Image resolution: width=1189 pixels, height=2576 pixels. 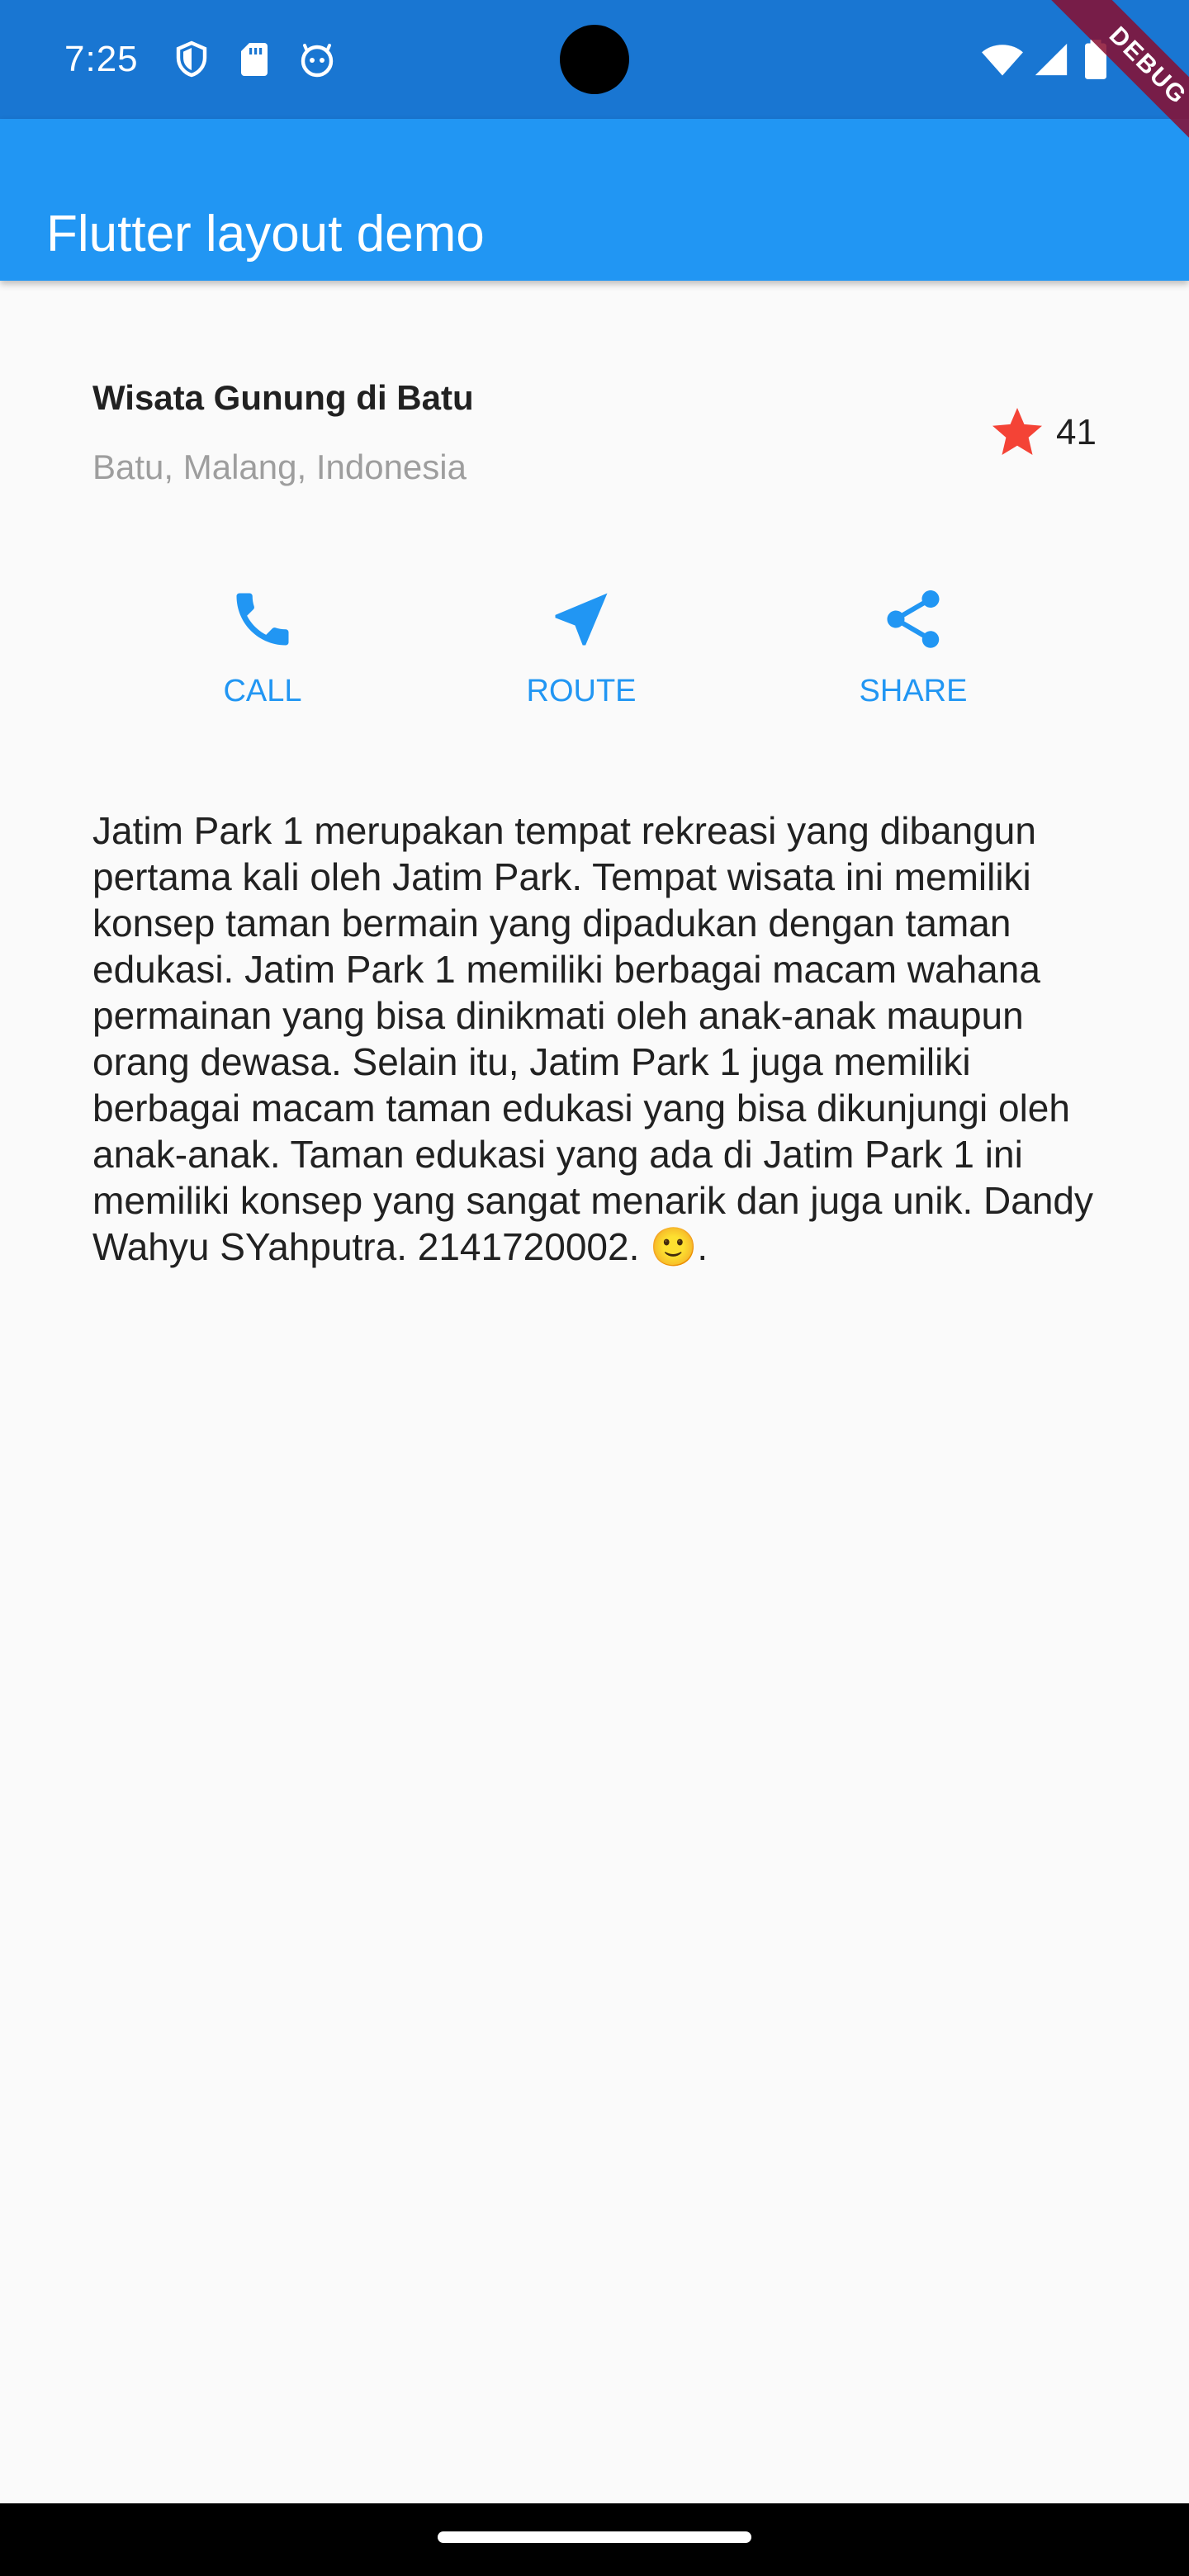 I want to click on call-label: CALL, so click(x=262, y=691).